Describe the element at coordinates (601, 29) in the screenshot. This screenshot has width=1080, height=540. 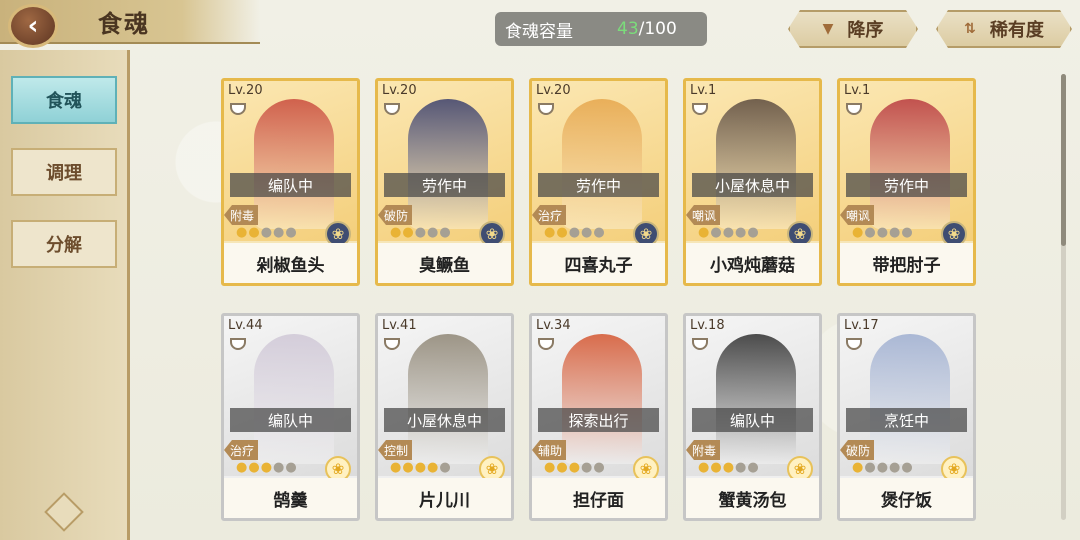
I see `capacity-display: 食魂容量 43 /100` at that location.